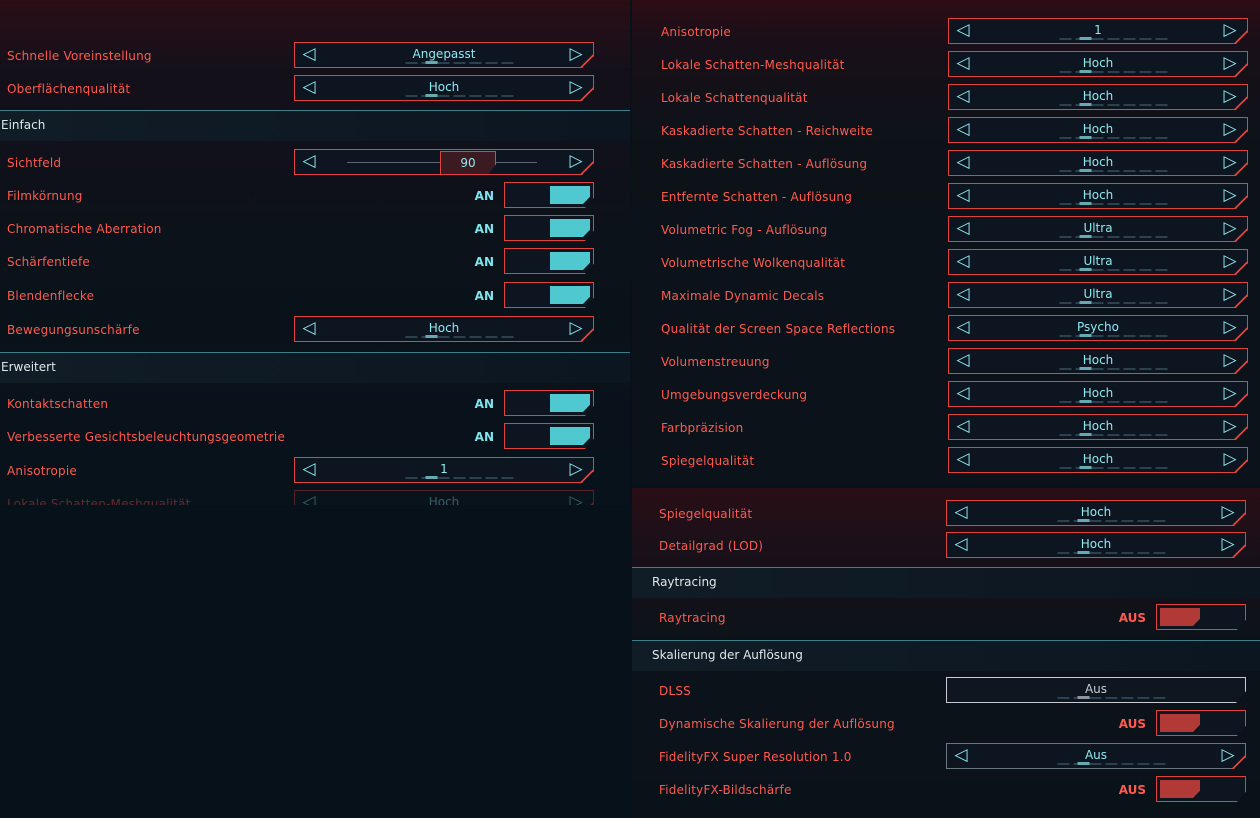  Describe the element at coordinates (1201, 723) in the screenshot. I see `dynamic-scaling-toggle` at that location.